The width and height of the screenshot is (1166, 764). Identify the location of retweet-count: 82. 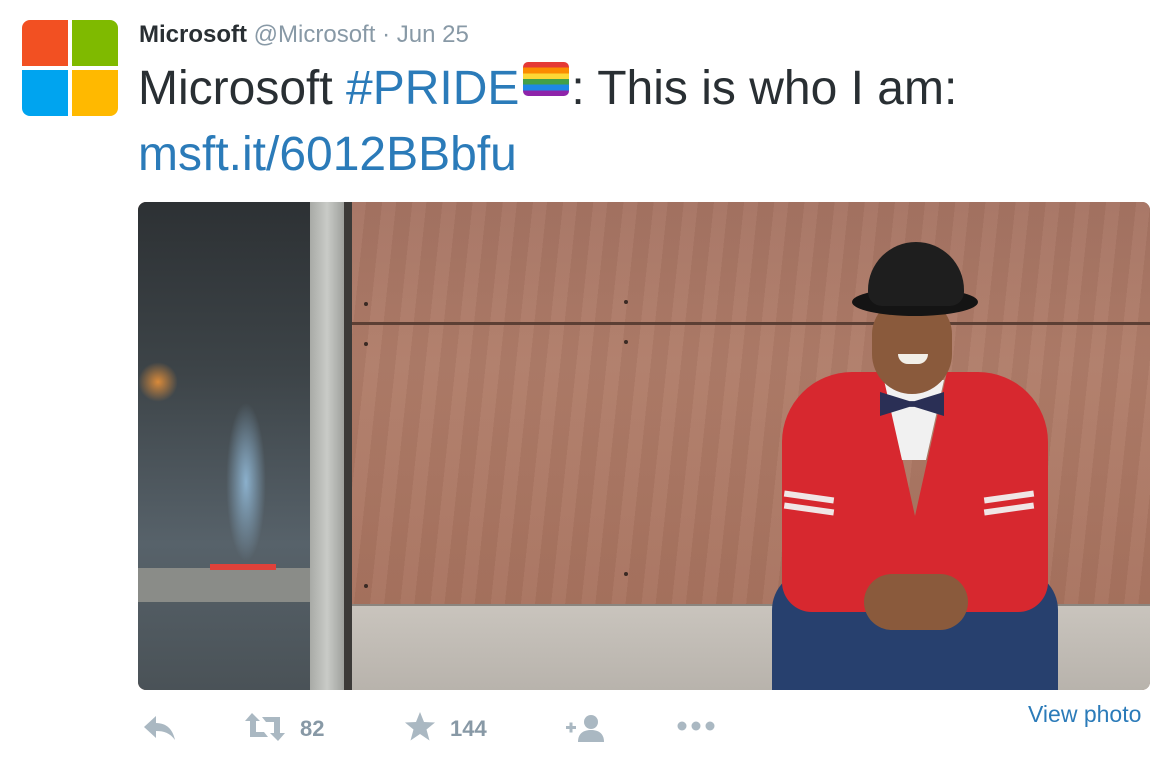
(312, 728).